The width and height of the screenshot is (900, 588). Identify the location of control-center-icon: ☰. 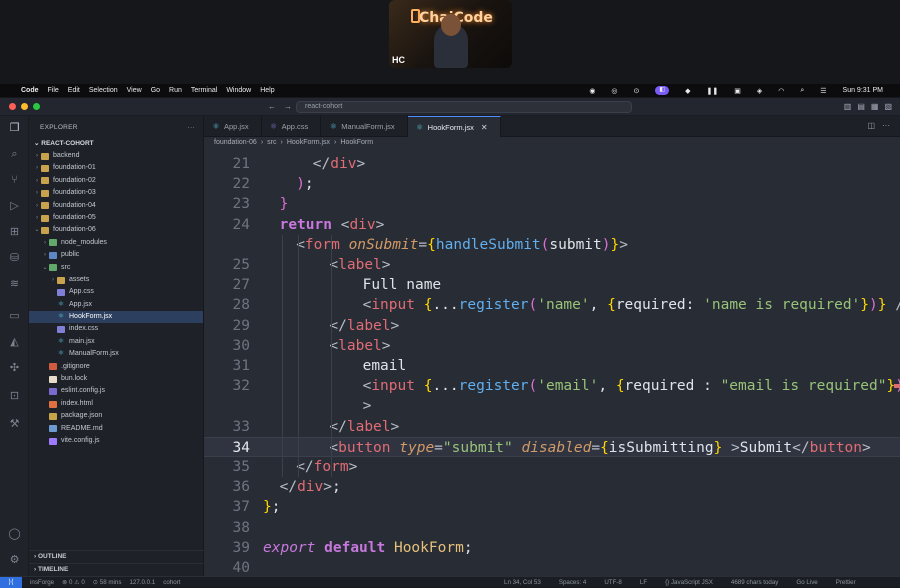
(823, 91).